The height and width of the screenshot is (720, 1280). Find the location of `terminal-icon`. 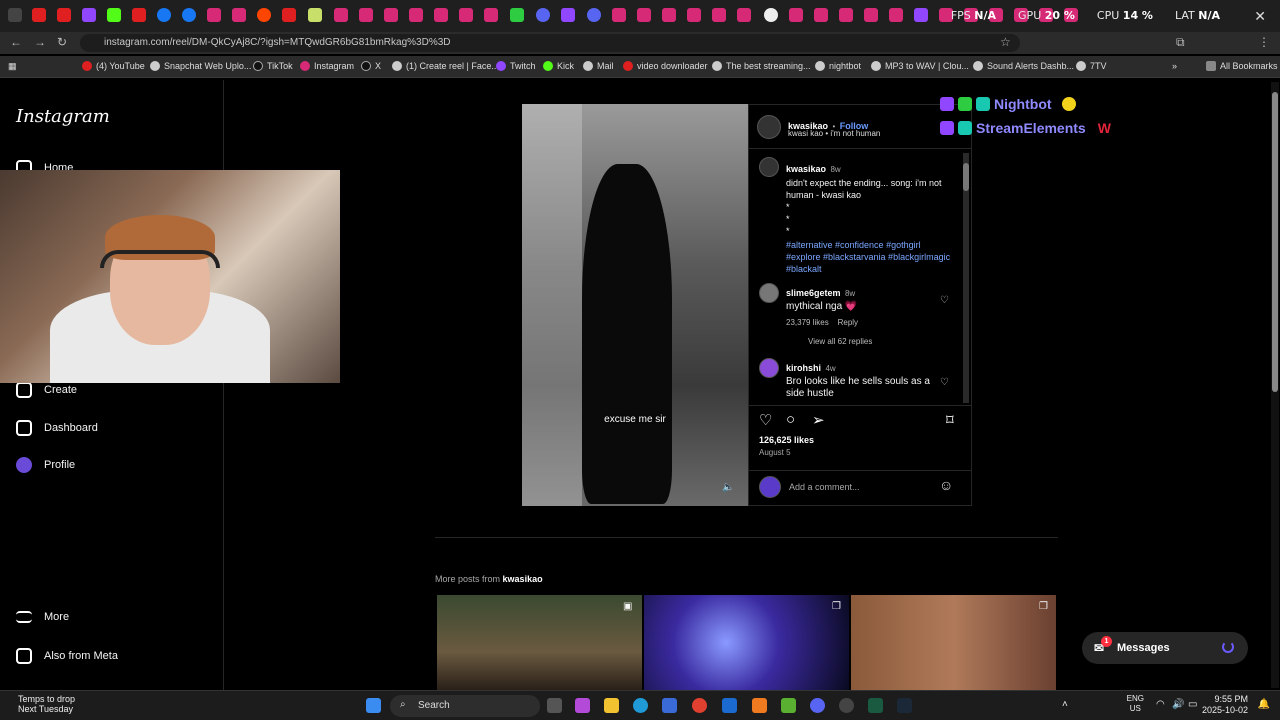

terminal-icon is located at coordinates (875, 705).